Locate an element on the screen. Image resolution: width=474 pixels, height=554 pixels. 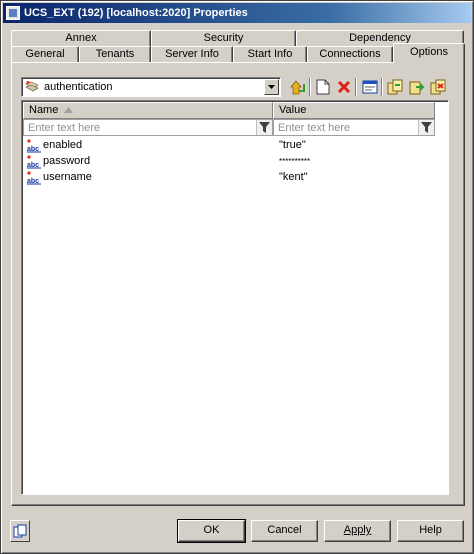
property-value: "kent" is located at coordinates (293, 177).